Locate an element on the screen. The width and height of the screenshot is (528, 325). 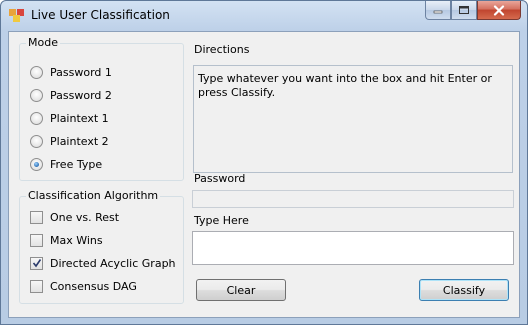
option-label: Plaintext 1 is located at coordinates (79, 118).